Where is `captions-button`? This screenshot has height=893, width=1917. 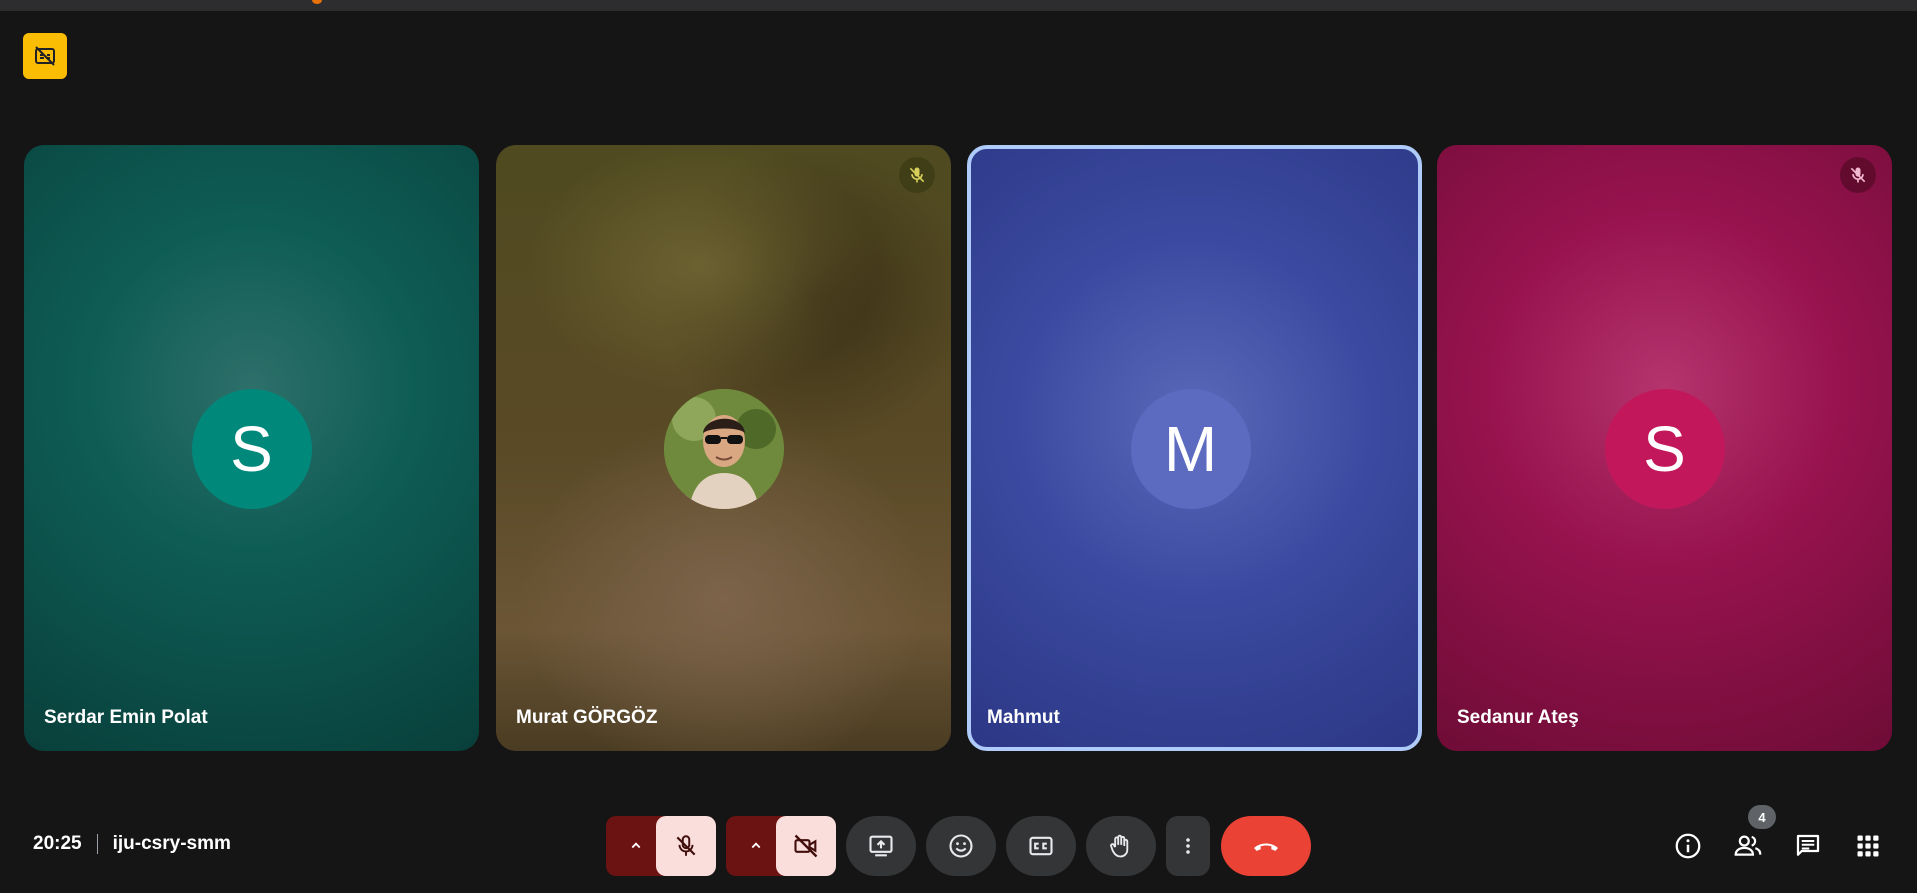 captions-button is located at coordinates (1041, 846).